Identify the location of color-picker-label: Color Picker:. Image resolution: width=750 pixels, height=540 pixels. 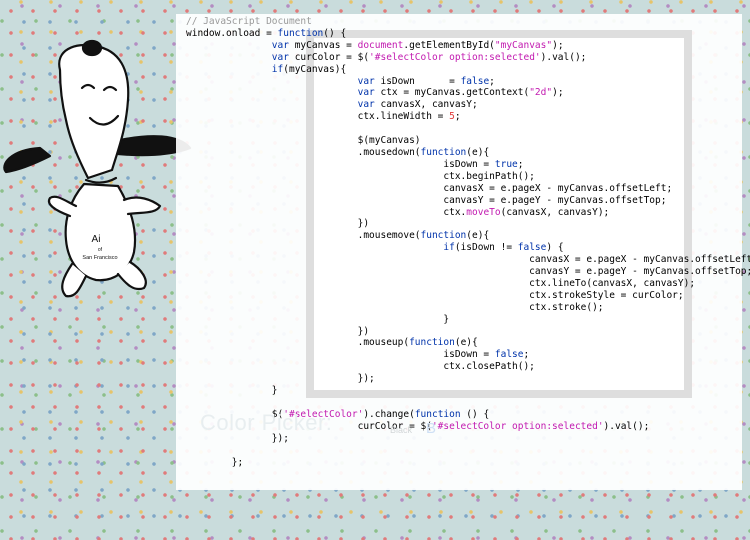
(266, 422).